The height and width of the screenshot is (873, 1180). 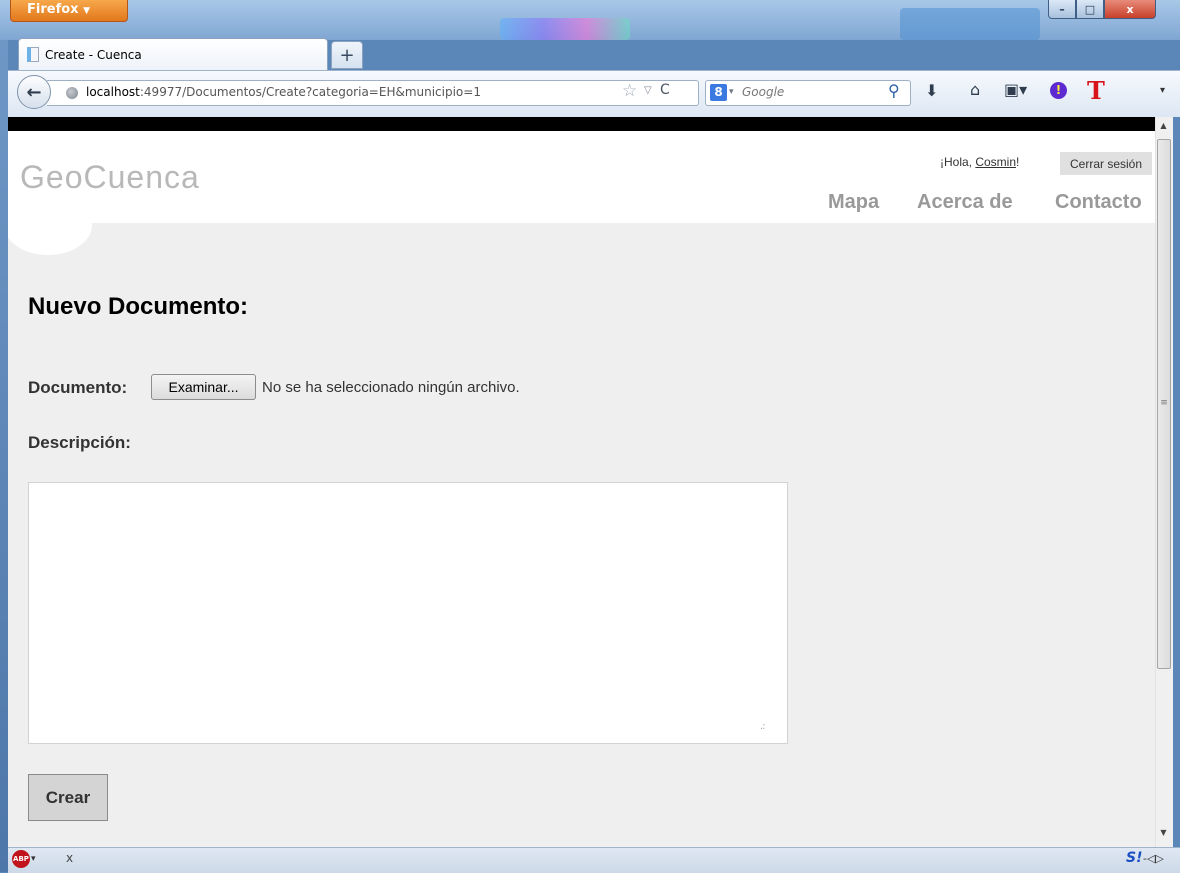 What do you see at coordinates (53, 9) in the screenshot?
I see `firefox-menu-label: Firefox` at bounding box center [53, 9].